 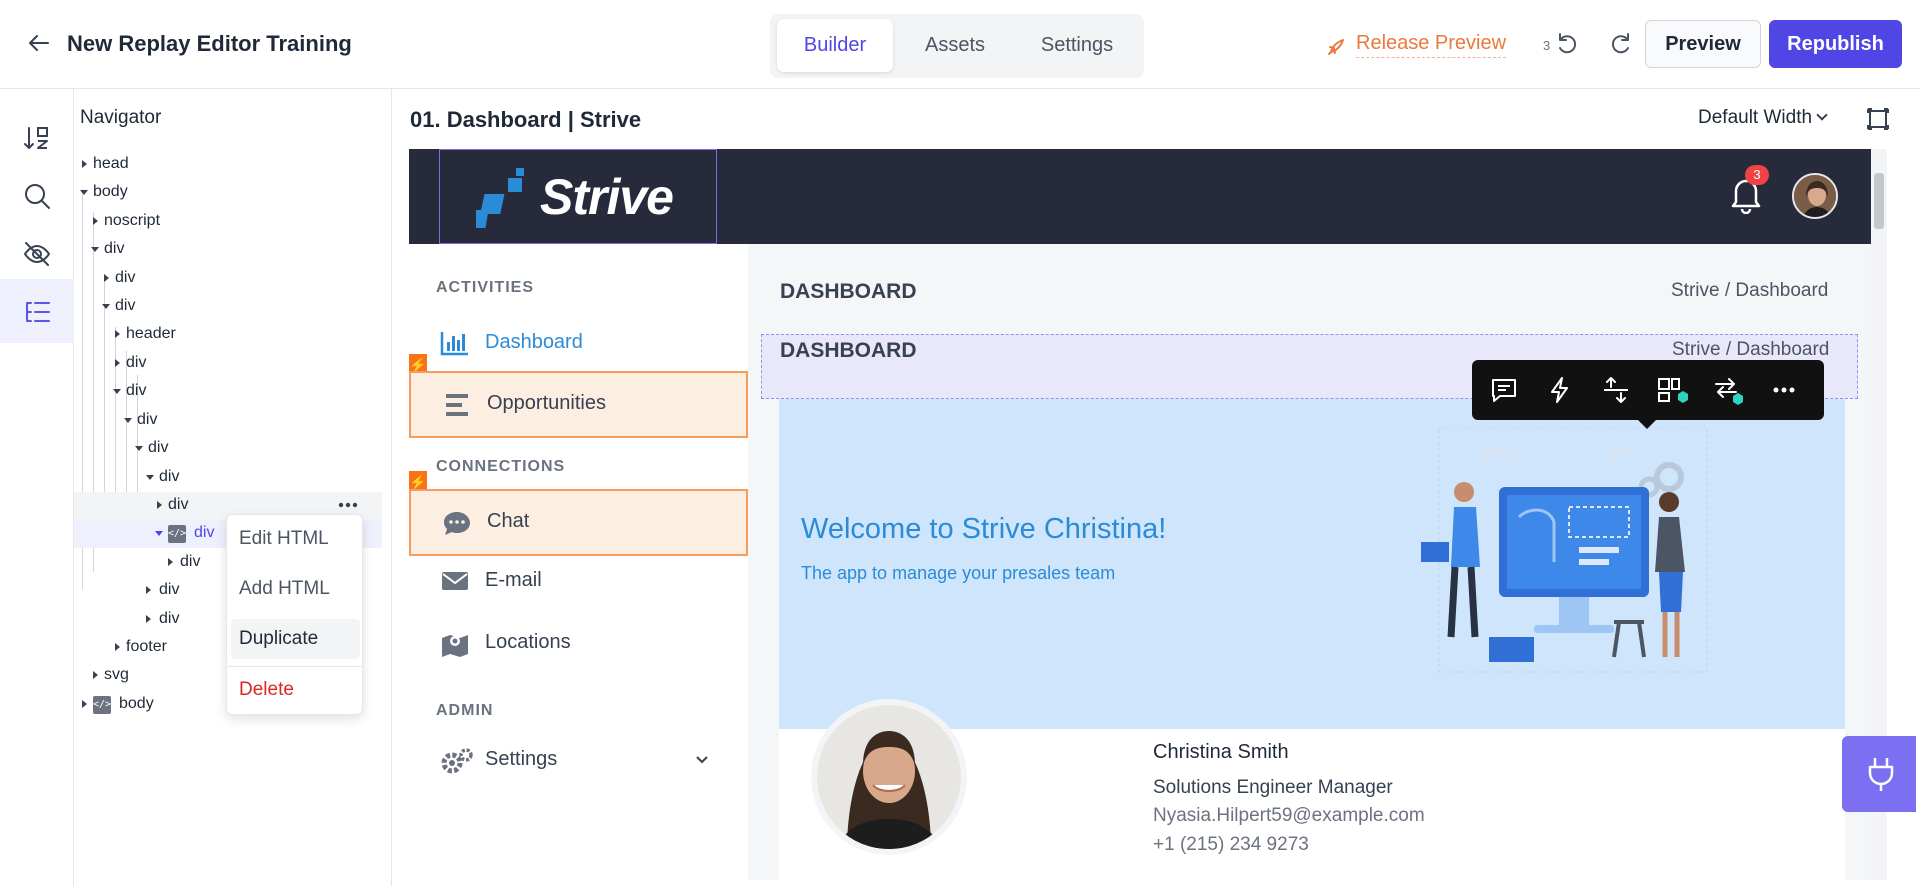 I want to click on page-title: 01. Dashboard | Strive, so click(x=526, y=119).